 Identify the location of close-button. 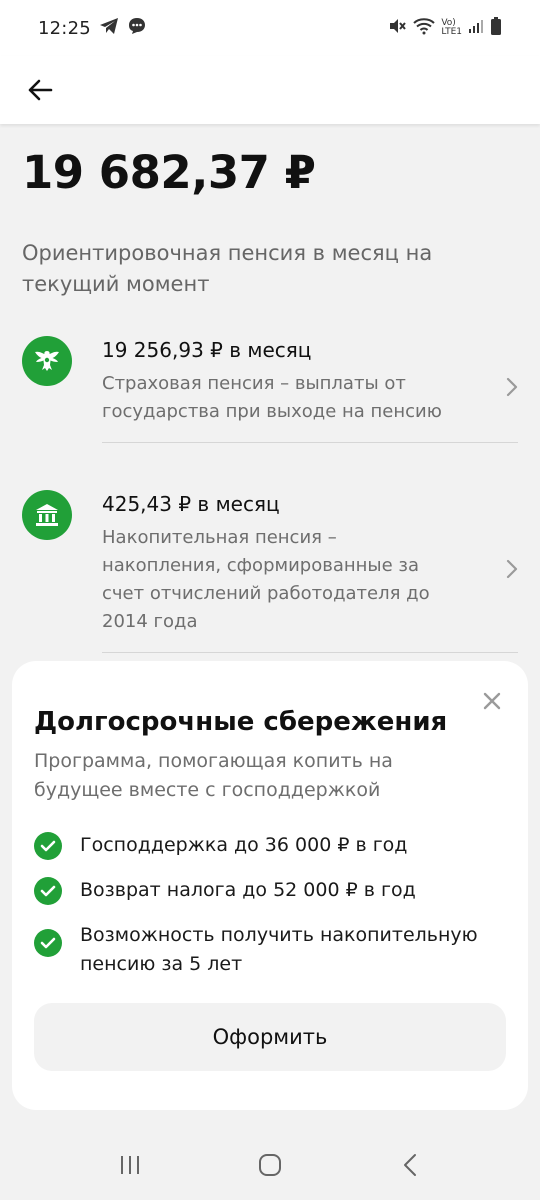
(492, 701).